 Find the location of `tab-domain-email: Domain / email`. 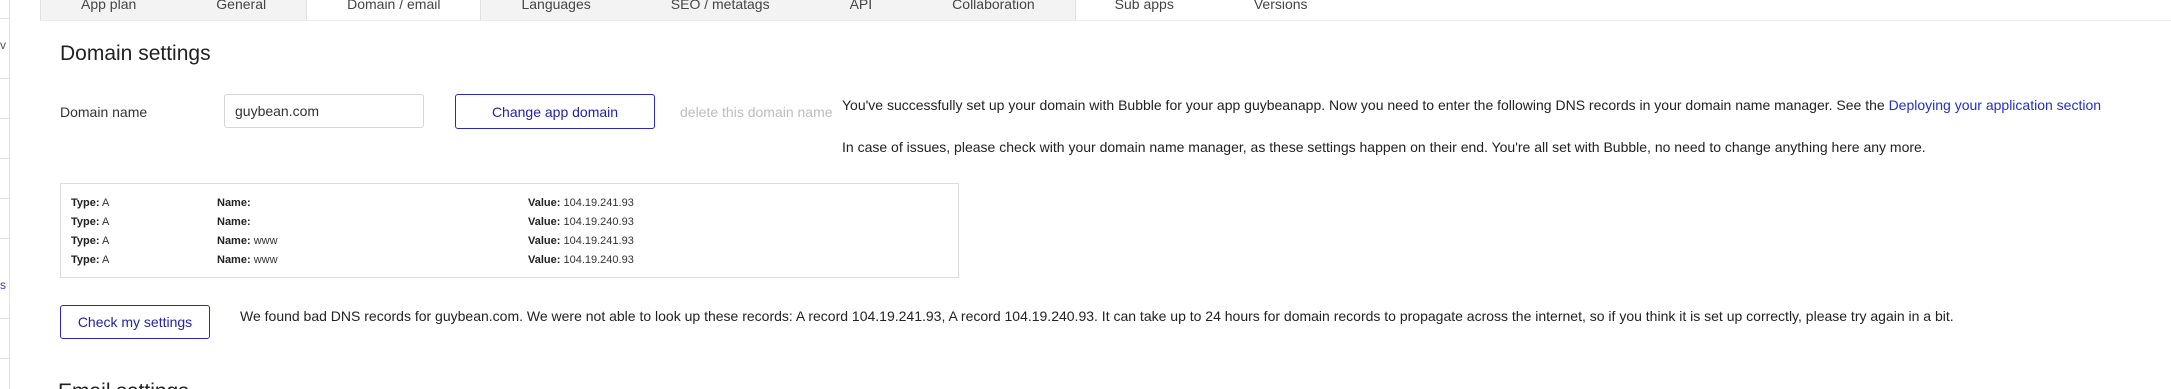

tab-domain-email: Domain / email is located at coordinates (394, 10).